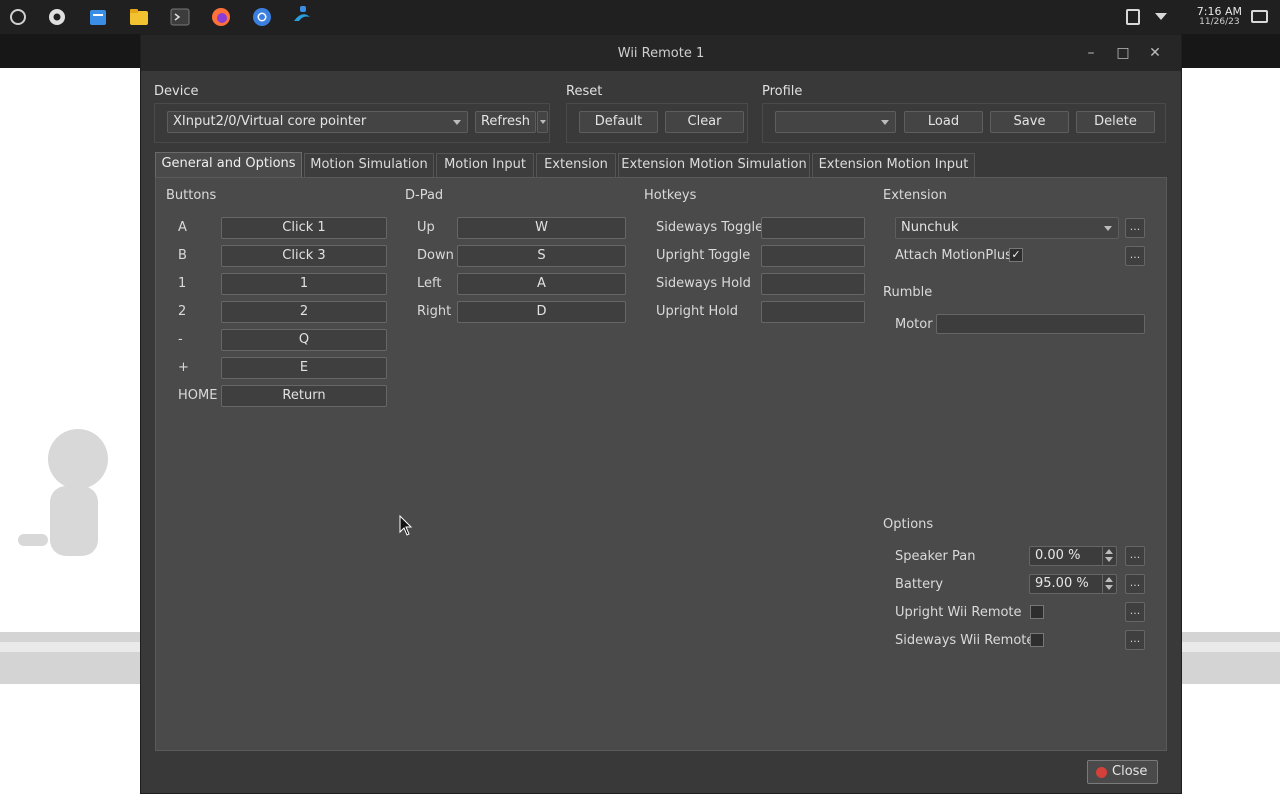 The image size is (1280, 800). Describe the element at coordinates (1037, 612) in the screenshot. I see `upright-wii-remote-checkbox` at that location.